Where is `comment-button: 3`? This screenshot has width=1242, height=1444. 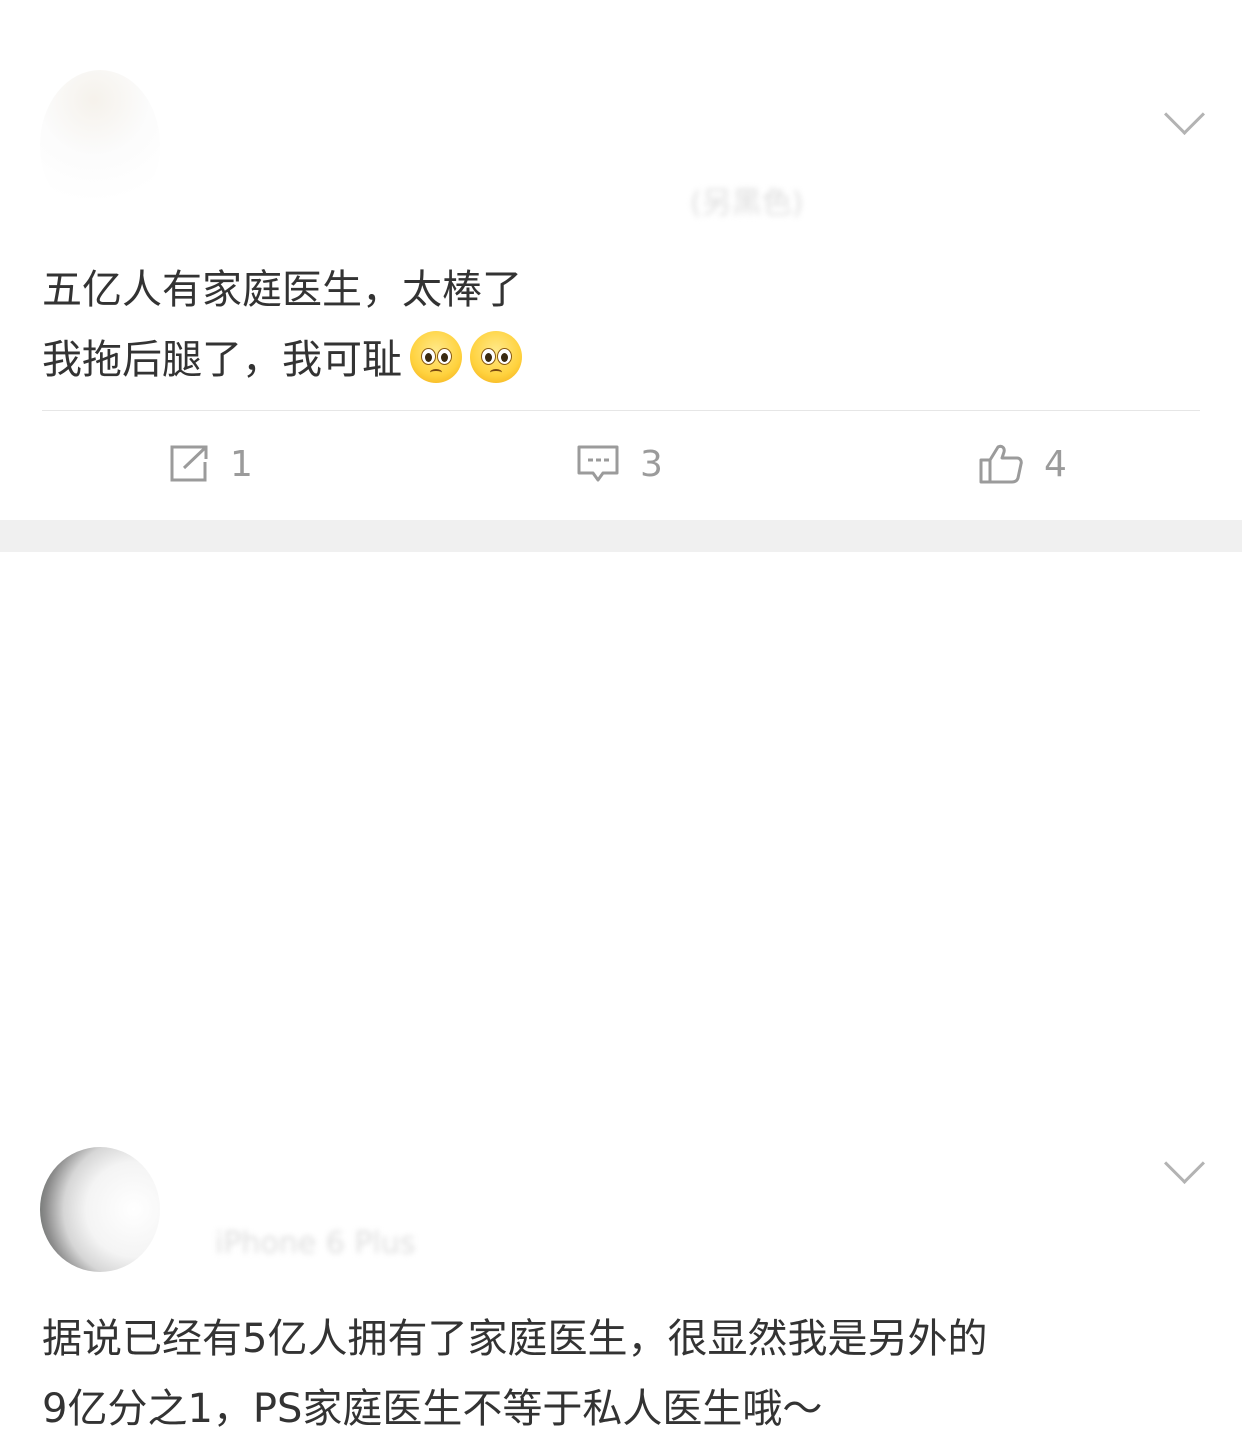 comment-button: 3 is located at coordinates (619, 464).